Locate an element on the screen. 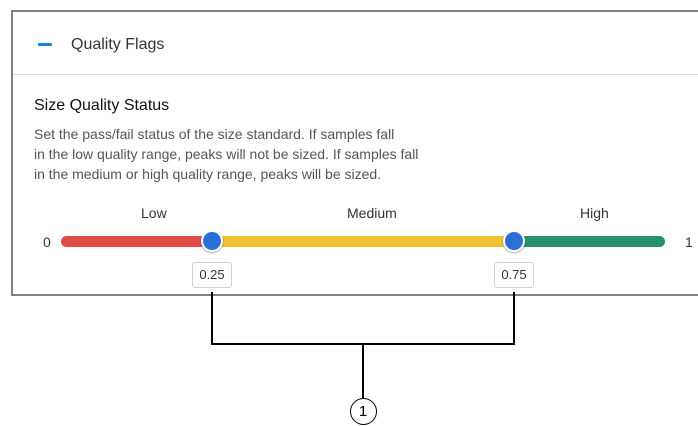 This screenshot has width=698, height=426. bracket-line is located at coordinates (363, 318).